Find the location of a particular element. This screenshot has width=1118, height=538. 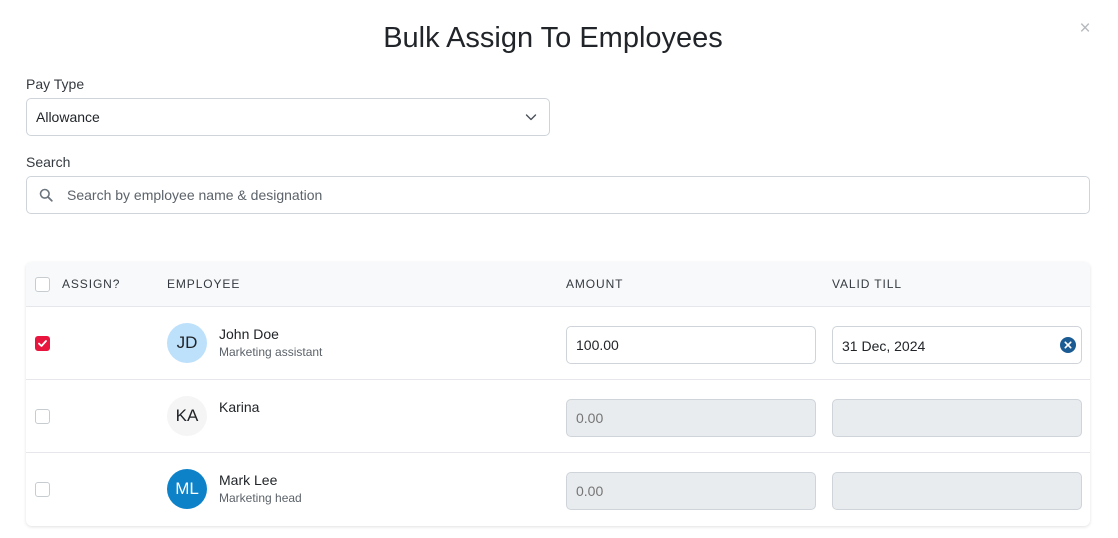

pay-type-label: Pay Type is located at coordinates (55, 84).